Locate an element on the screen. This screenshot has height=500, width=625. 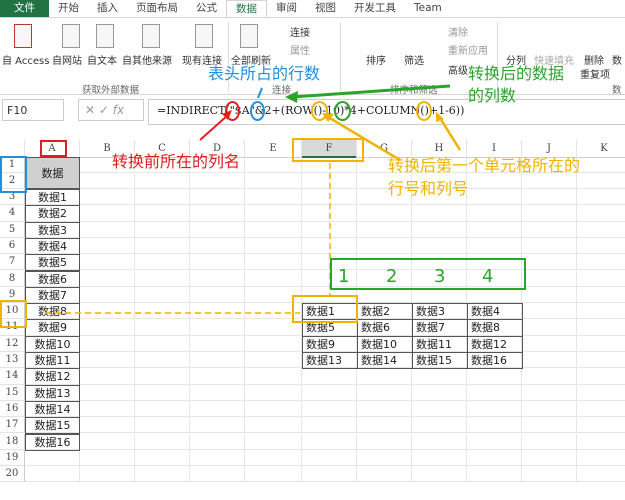
row-header-19: 19 is located at coordinates (12, 458).